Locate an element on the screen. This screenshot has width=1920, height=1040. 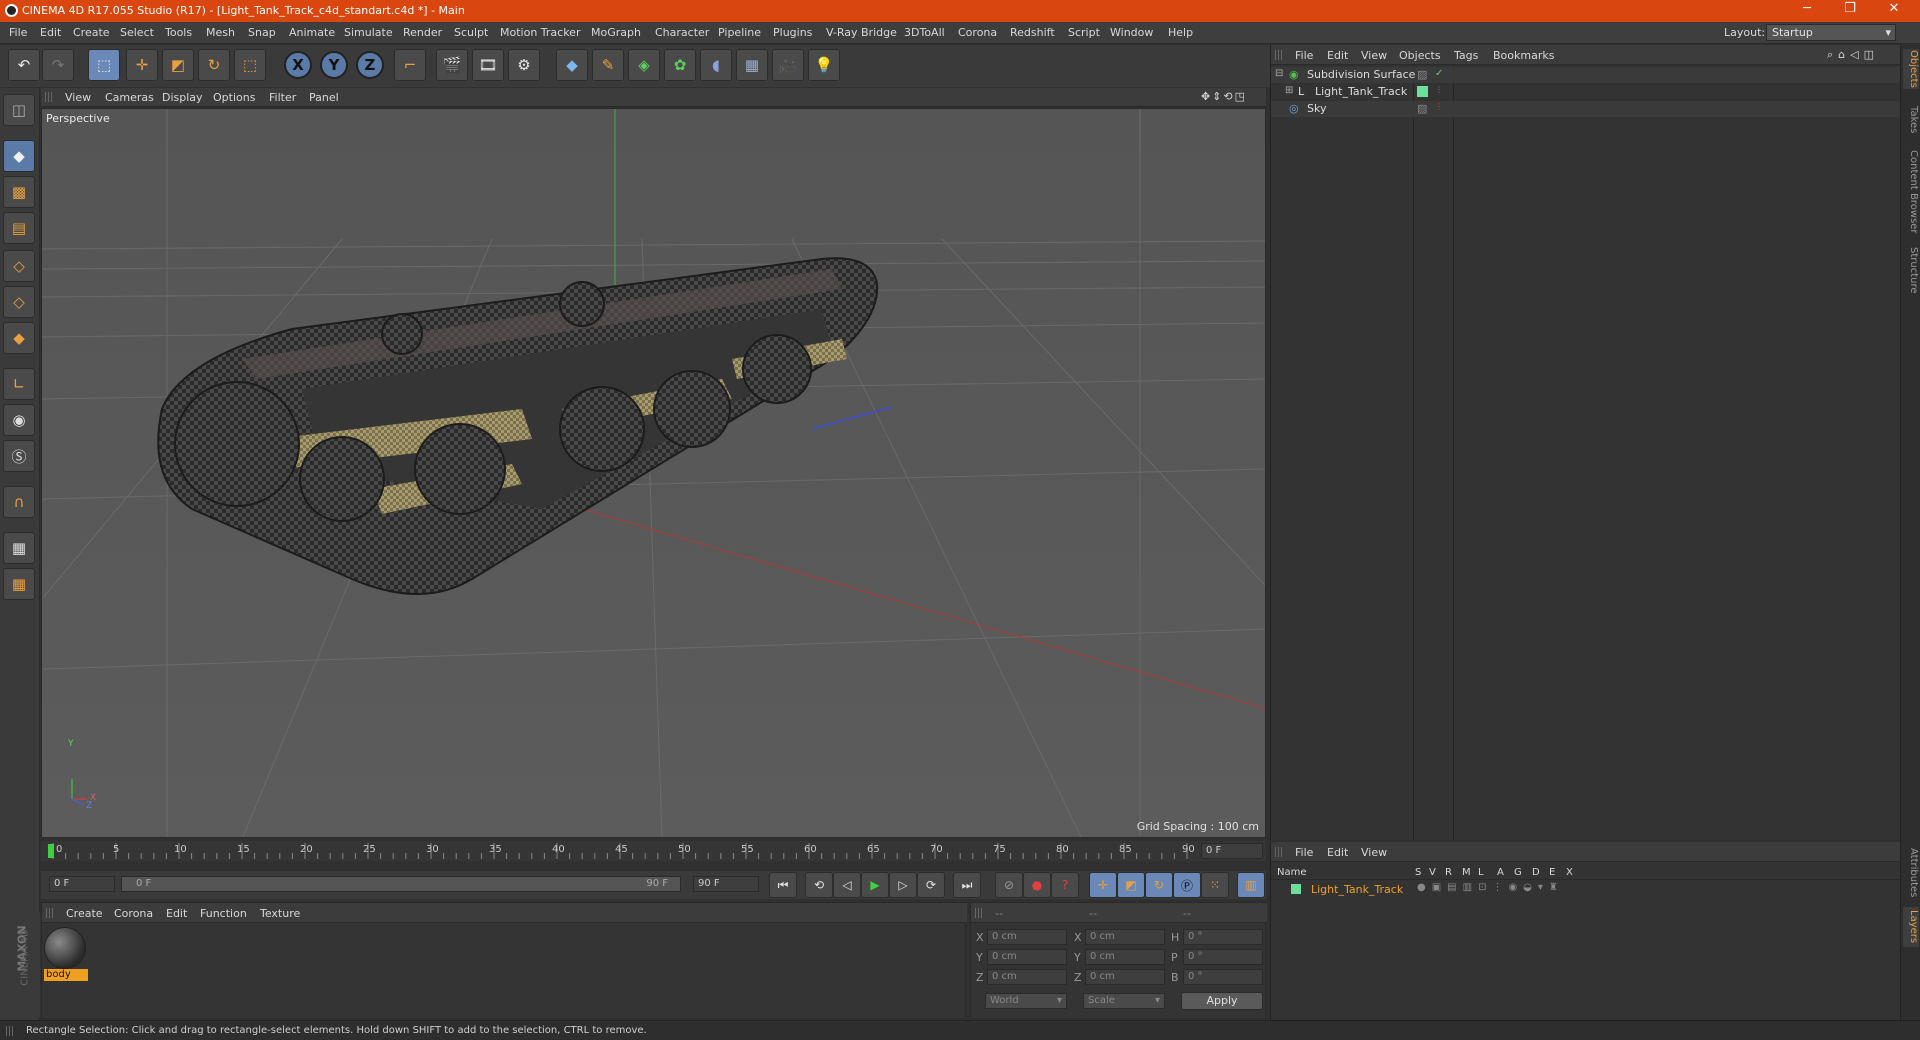
record-keys-icon: ⊘ is located at coordinates (1009, 885).